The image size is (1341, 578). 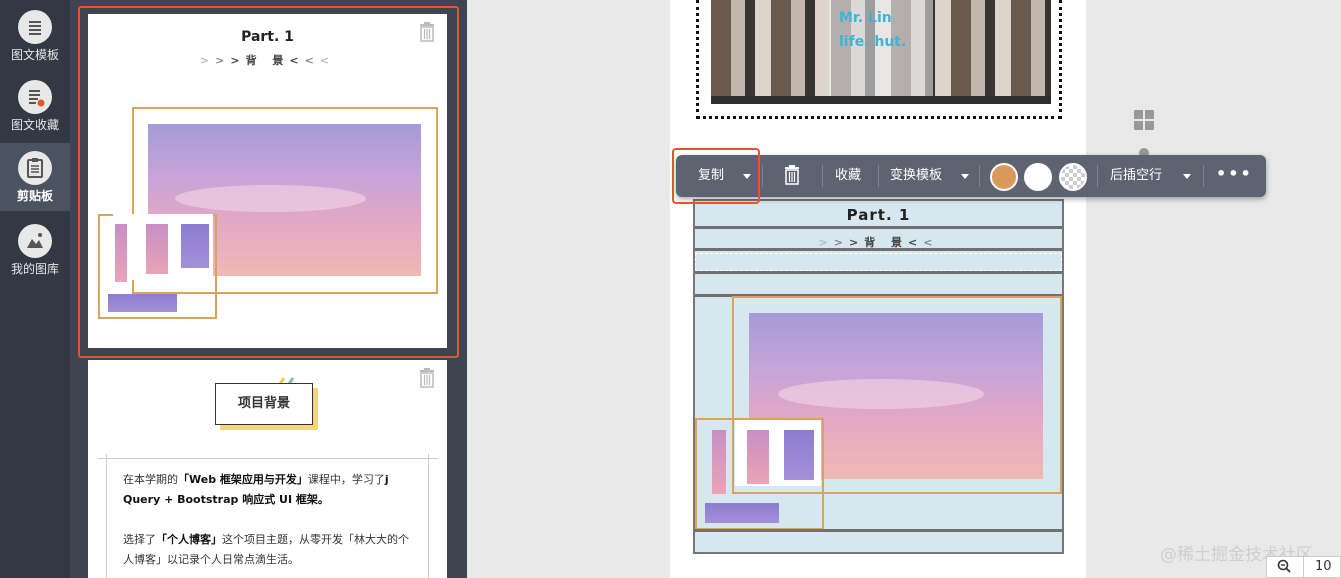 What do you see at coordinates (879, 59) in the screenshot?
I see `photo-block: Mr. Lin life. hut.` at bounding box center [879, 59].